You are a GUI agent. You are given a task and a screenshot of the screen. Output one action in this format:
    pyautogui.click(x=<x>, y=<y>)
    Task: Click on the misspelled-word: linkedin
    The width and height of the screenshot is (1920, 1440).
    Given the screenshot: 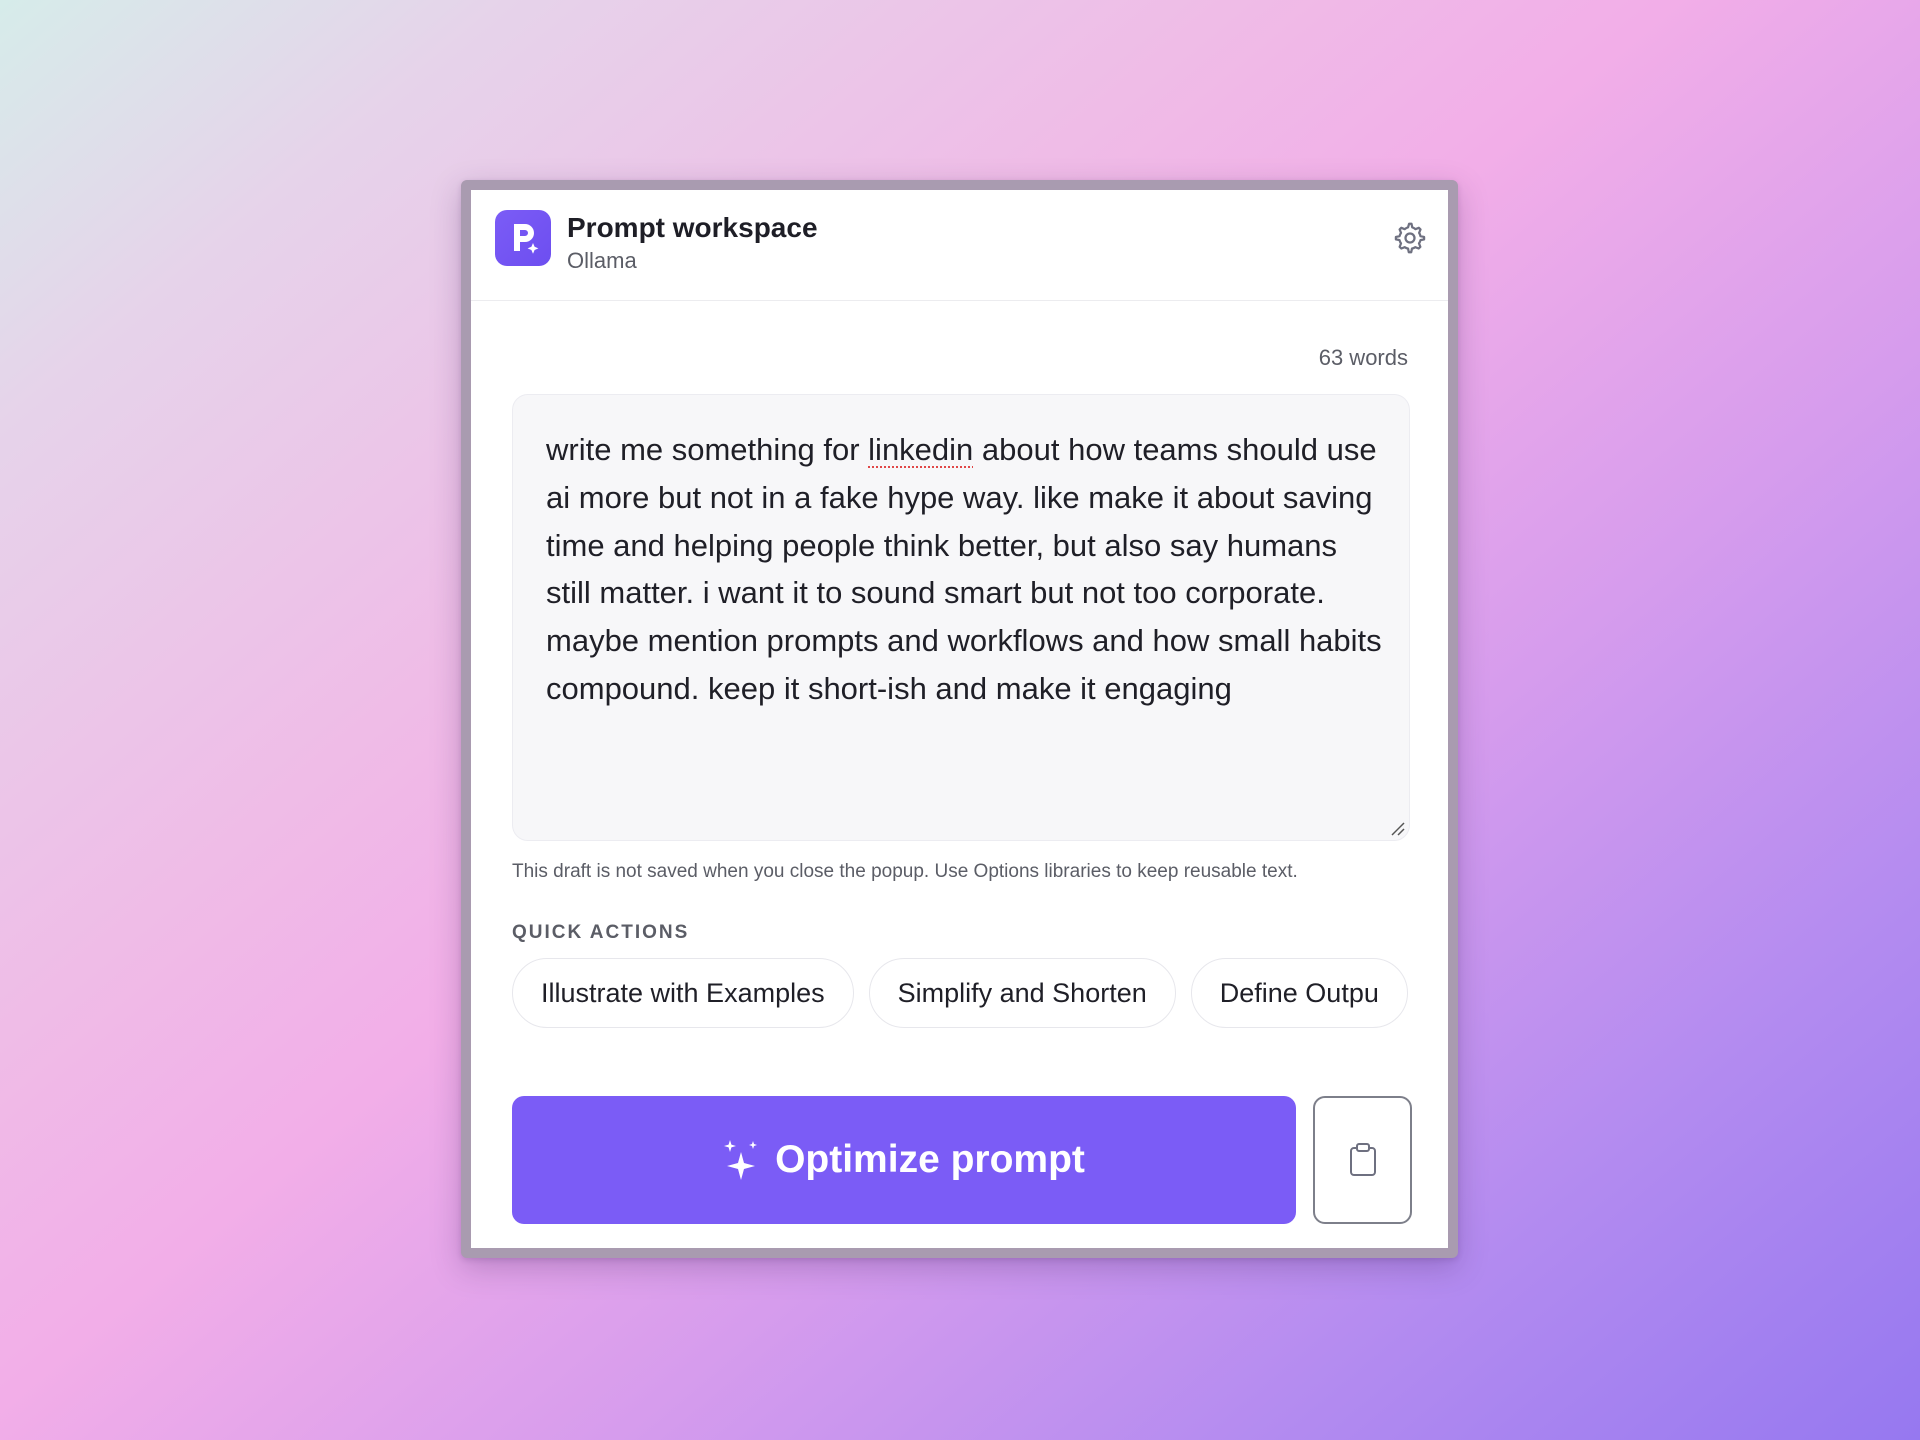 What is the action you would take?
    pyautogui.click(x=921, y=449)
    